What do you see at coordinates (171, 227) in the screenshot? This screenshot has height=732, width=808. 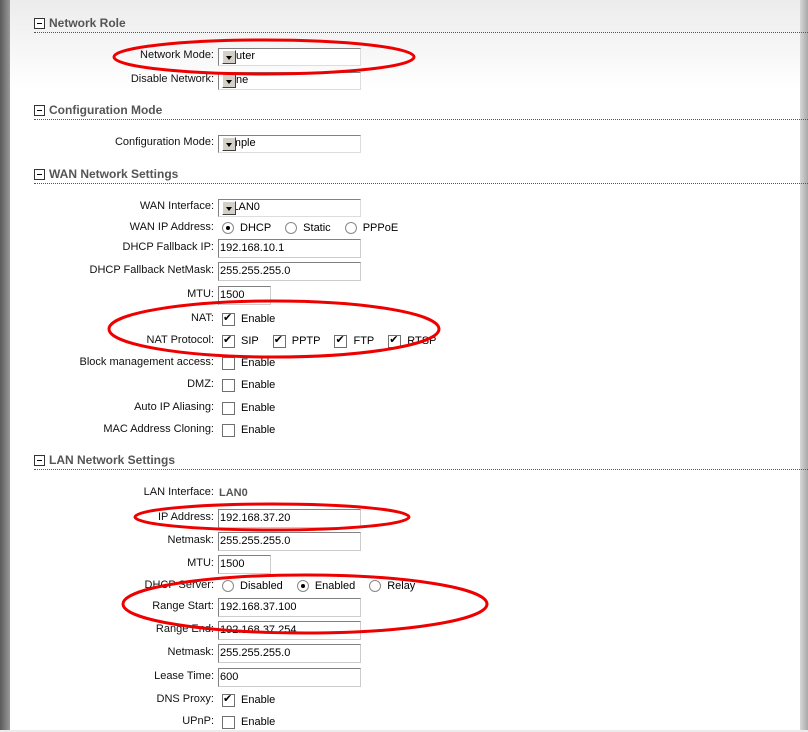 I see `field-label: WAN IP Address:` at bounding box center [171, 227].